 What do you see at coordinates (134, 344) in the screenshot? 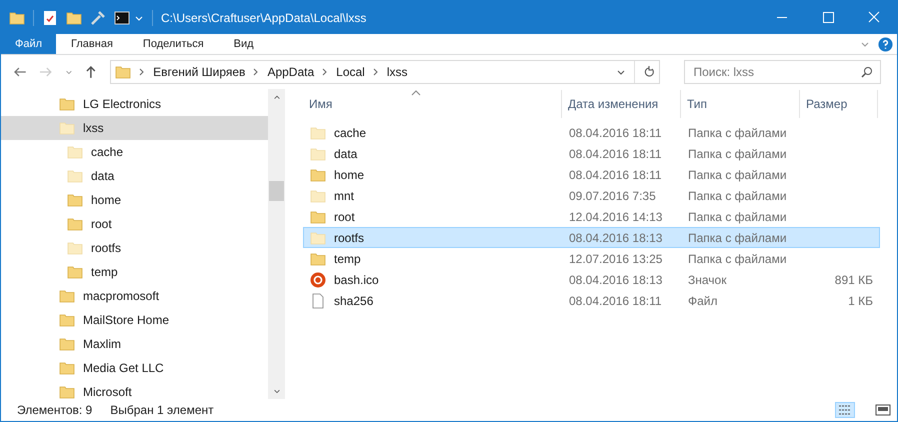
I see `tree-item: Maxlim` at bounding box center [134, 344].